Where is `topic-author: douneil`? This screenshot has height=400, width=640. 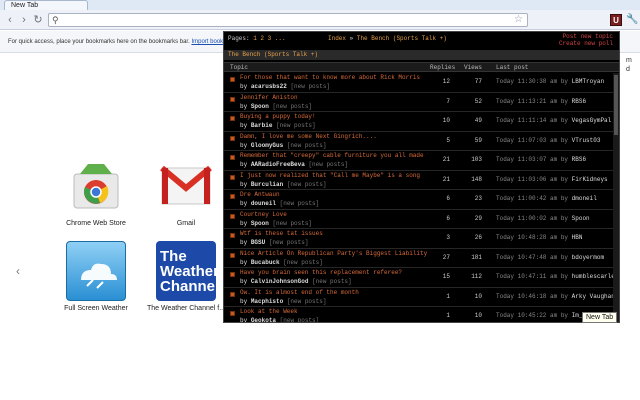
topic-author: douneil is located at coordinates (263, 203).